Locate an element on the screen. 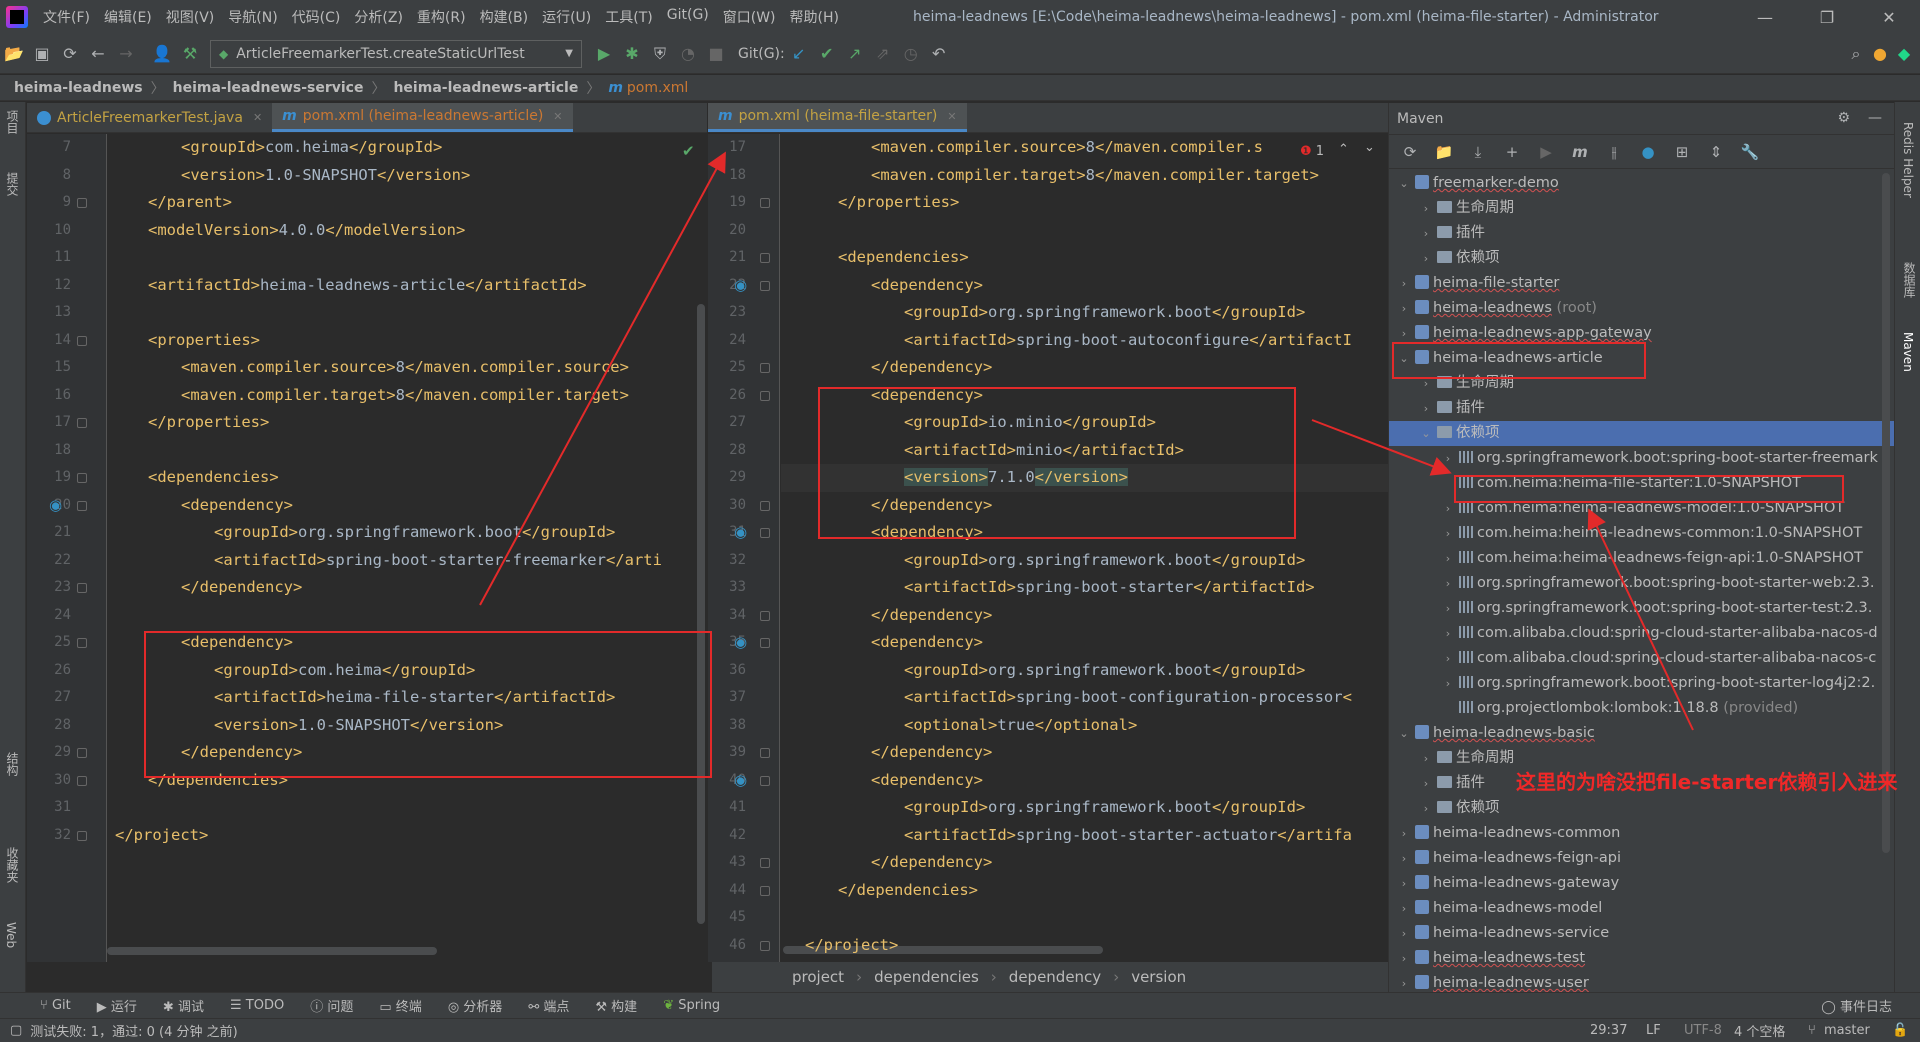 Image resolution: width=1920 pixels, height=1042 pixels. database-tab: 数据库 is located at coordinates (1909, 280).